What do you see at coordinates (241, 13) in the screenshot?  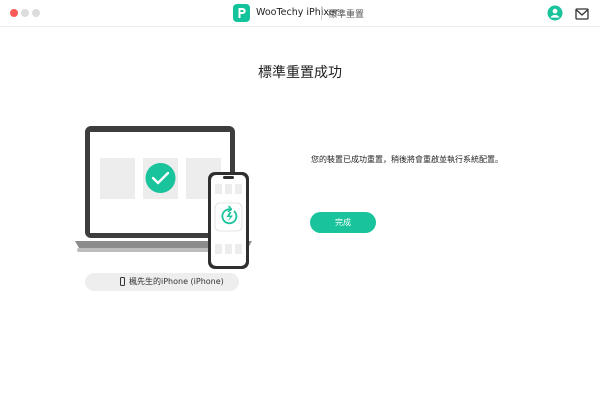 I see `app-logo-icon` at bounding box center [241, 13].